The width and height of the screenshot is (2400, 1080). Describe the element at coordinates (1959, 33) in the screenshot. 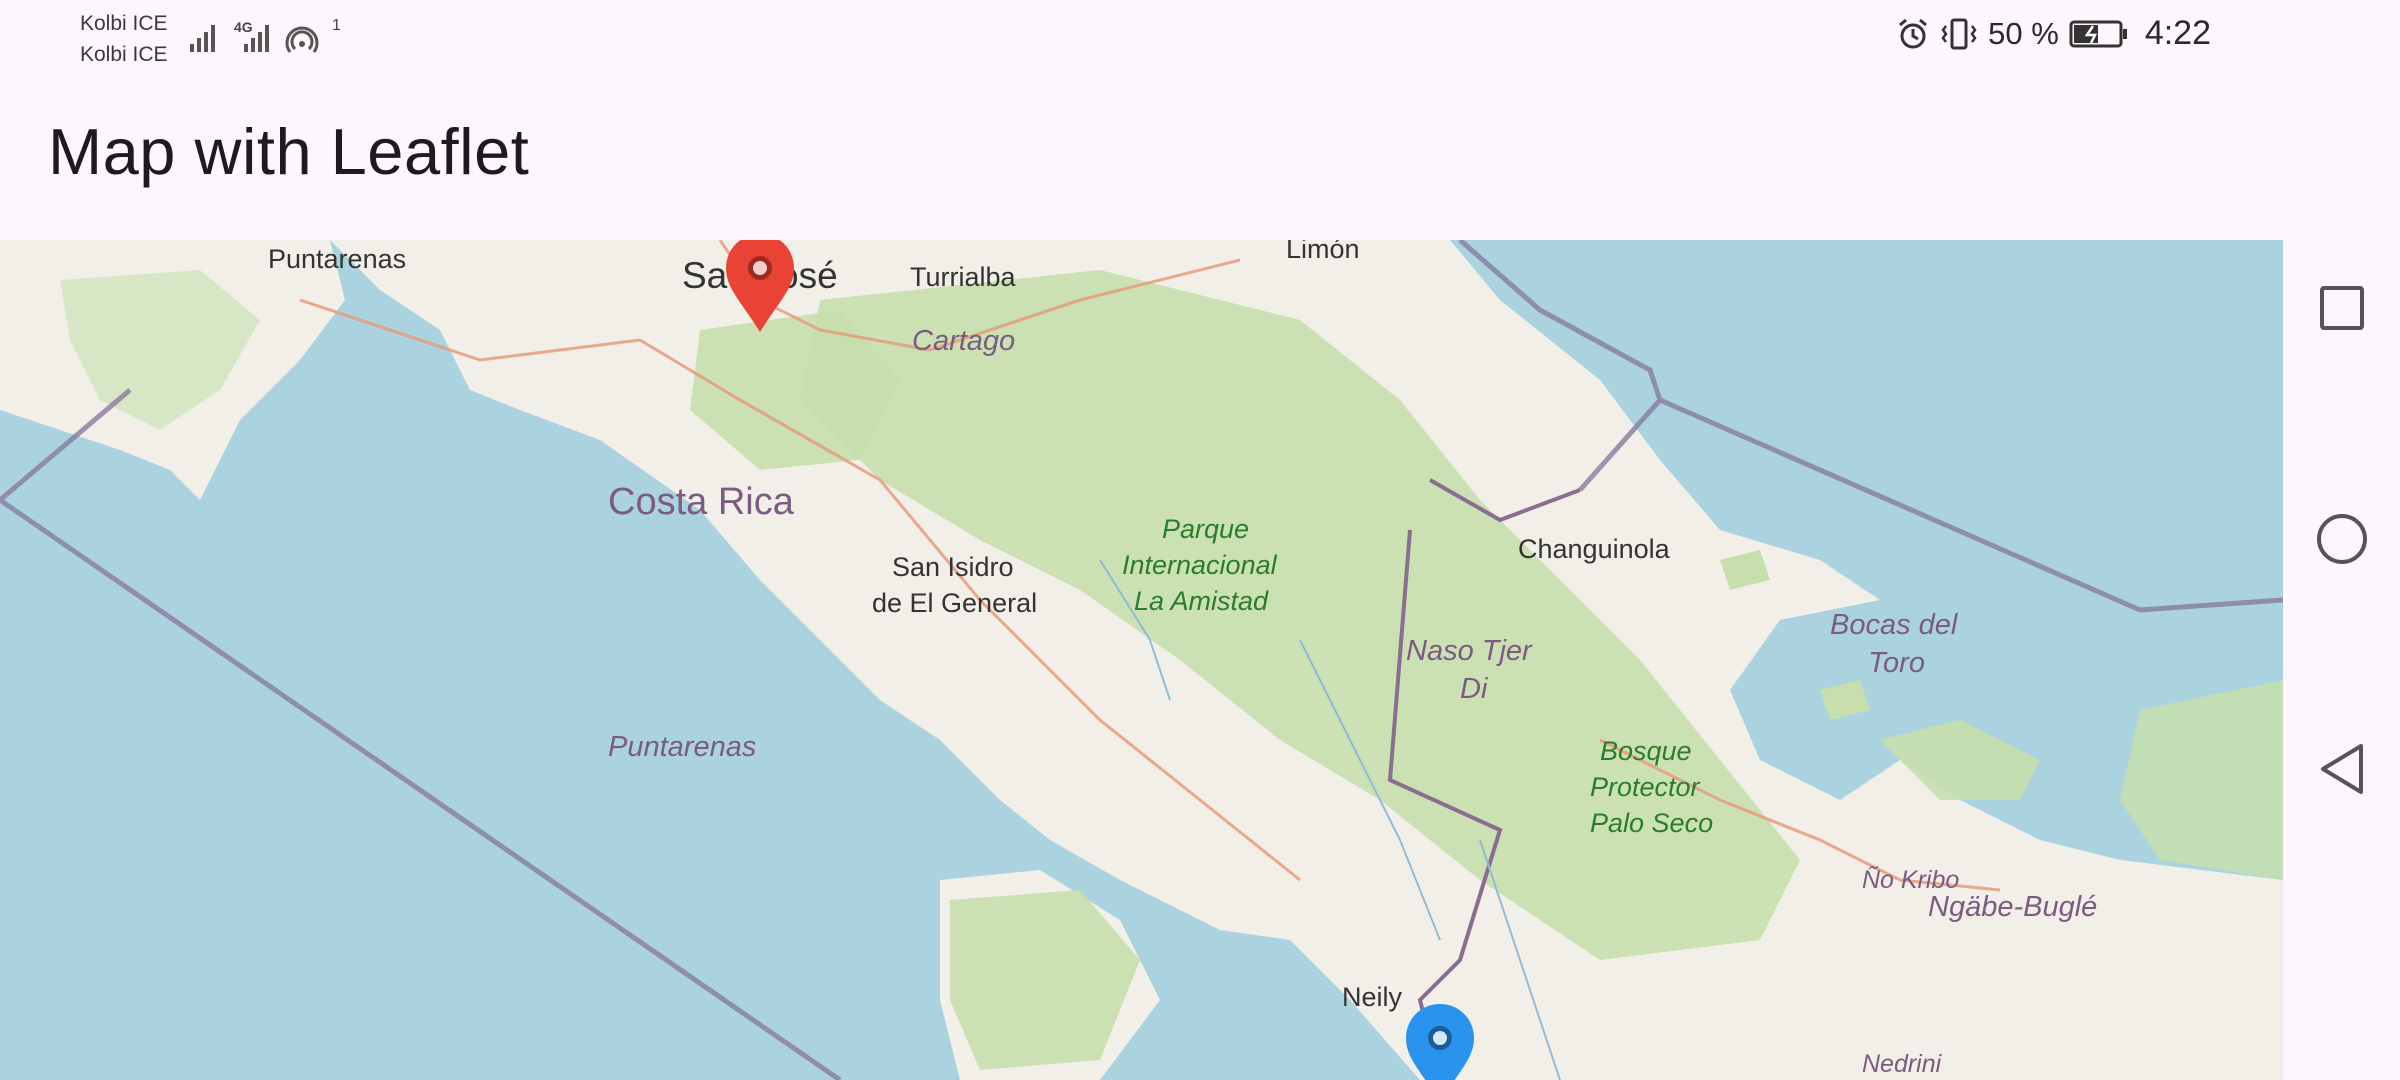

I see `vibrate-icon` at that location.